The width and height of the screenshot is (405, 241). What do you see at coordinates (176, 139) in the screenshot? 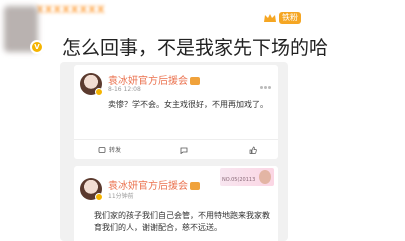
I see `divider` at bounding box center [176, 139].